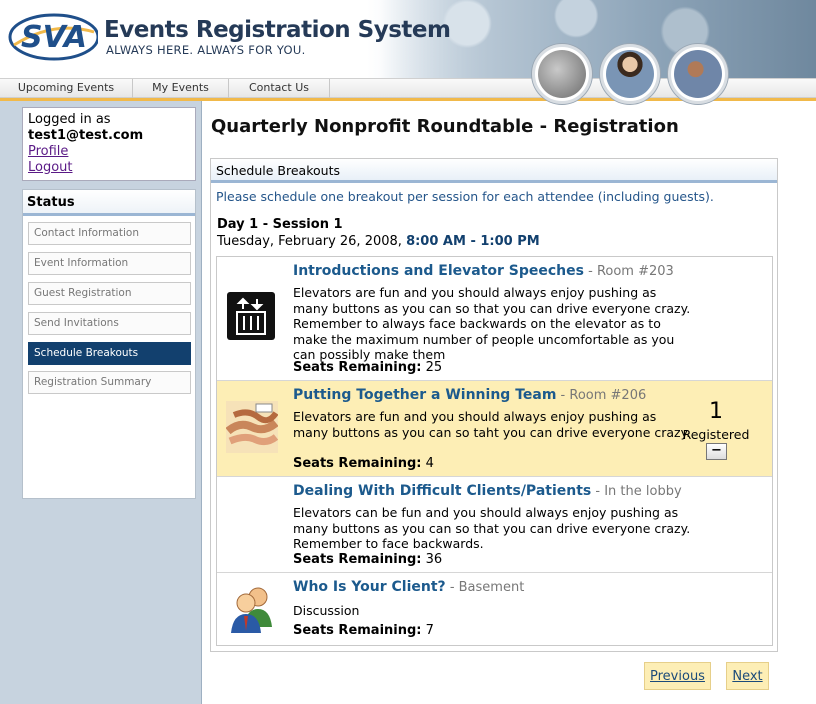 The image size is (816, 704). I want to click on session-title: Day 1 - Session 1, so click(280, 224).